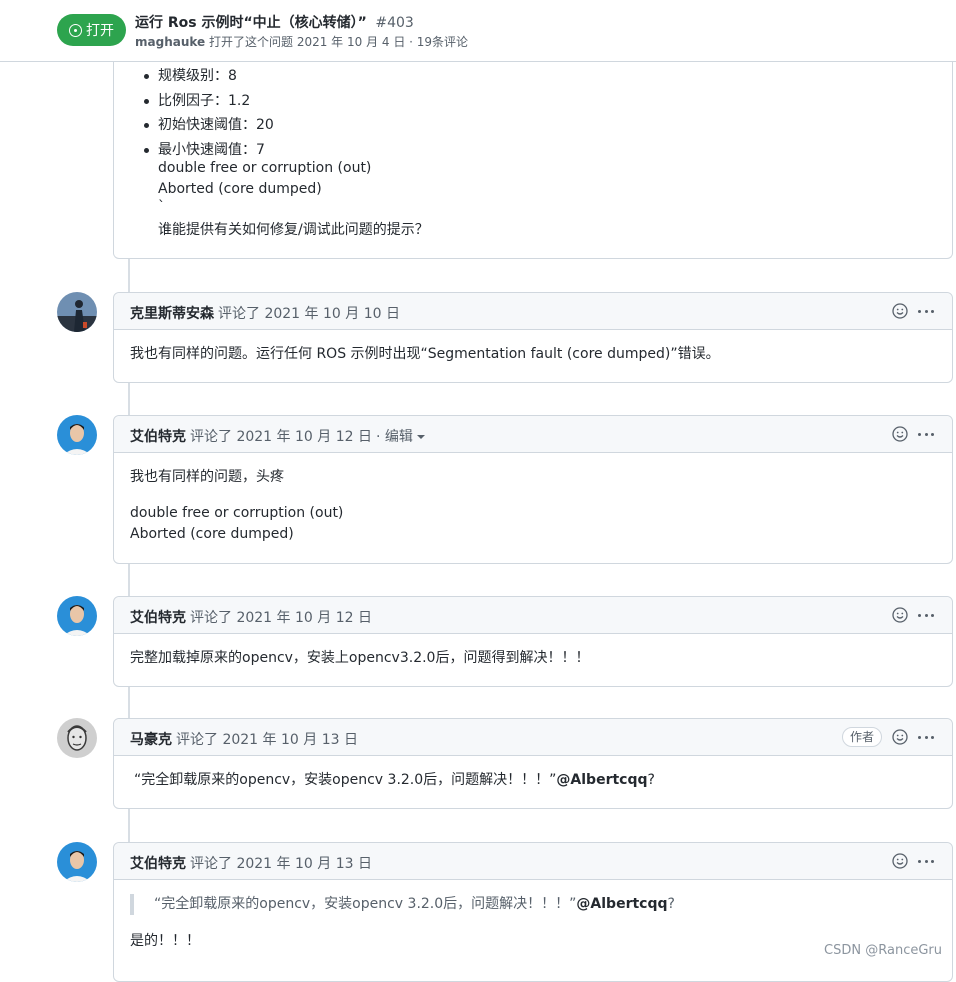 The height and width of the screenshot is (982, 956). I want to click on comment-text: 是的！！！, so click(533, 941).